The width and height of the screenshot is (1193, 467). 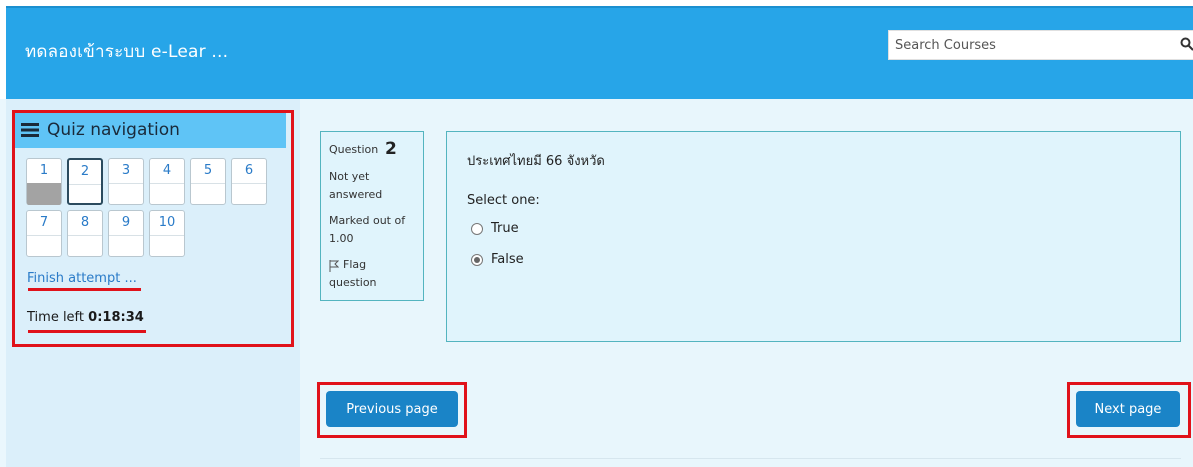 I want to click on select-one-prompt: Select one:, so click(x=503, y=200).